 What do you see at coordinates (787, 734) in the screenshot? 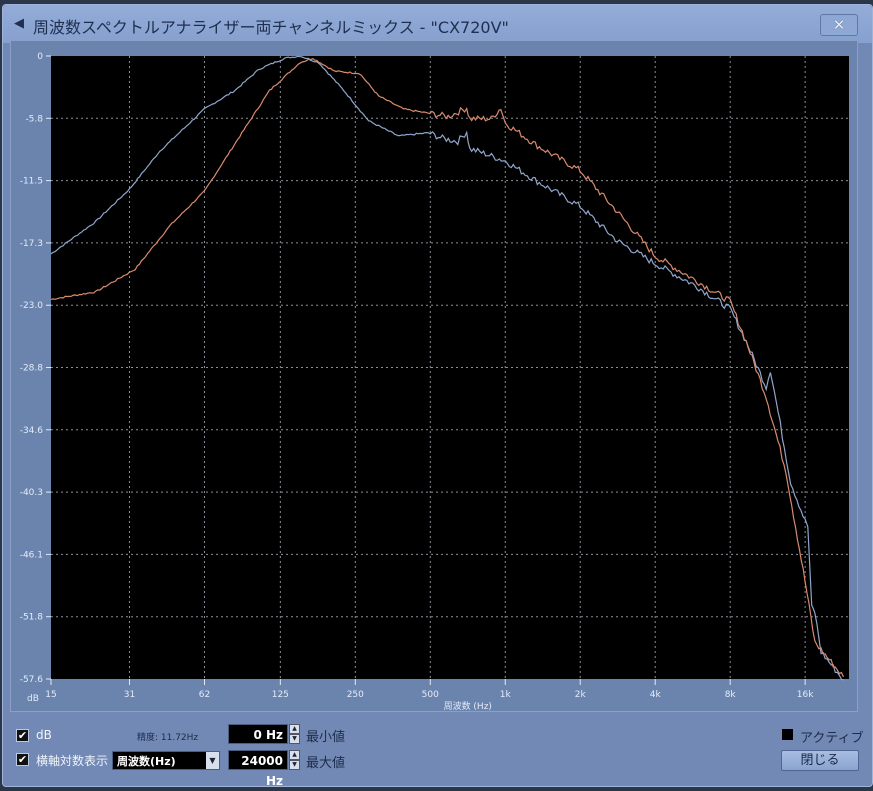
I see `active-checkbox` at bounding box center [787, 734].